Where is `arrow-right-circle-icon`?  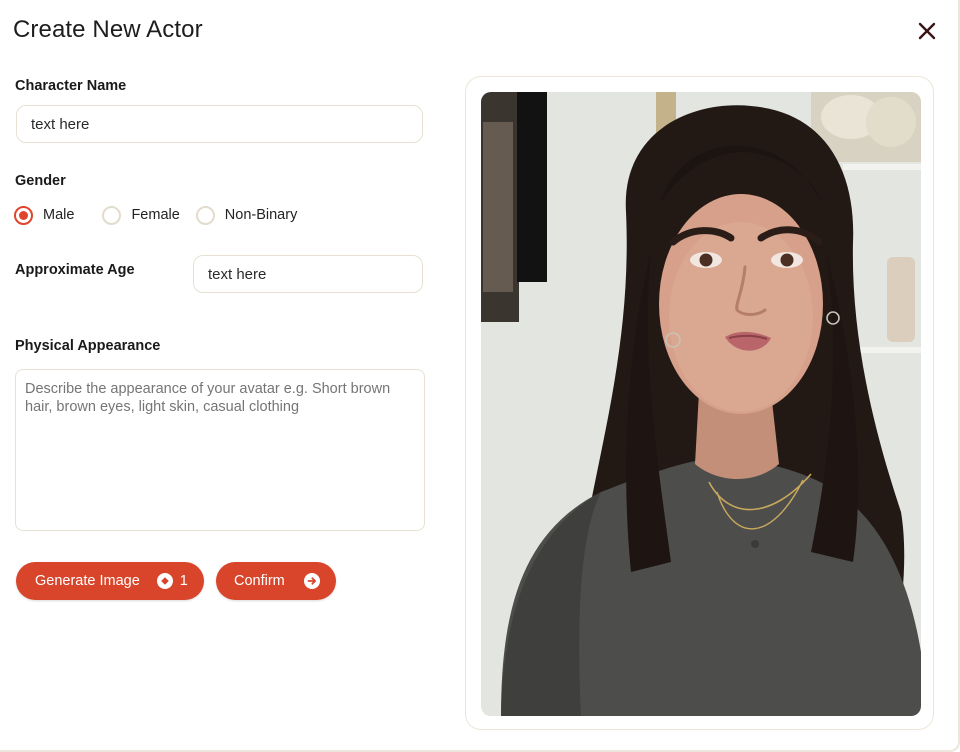 arrow-right-circle-icon is located at coordinates (311, 581).